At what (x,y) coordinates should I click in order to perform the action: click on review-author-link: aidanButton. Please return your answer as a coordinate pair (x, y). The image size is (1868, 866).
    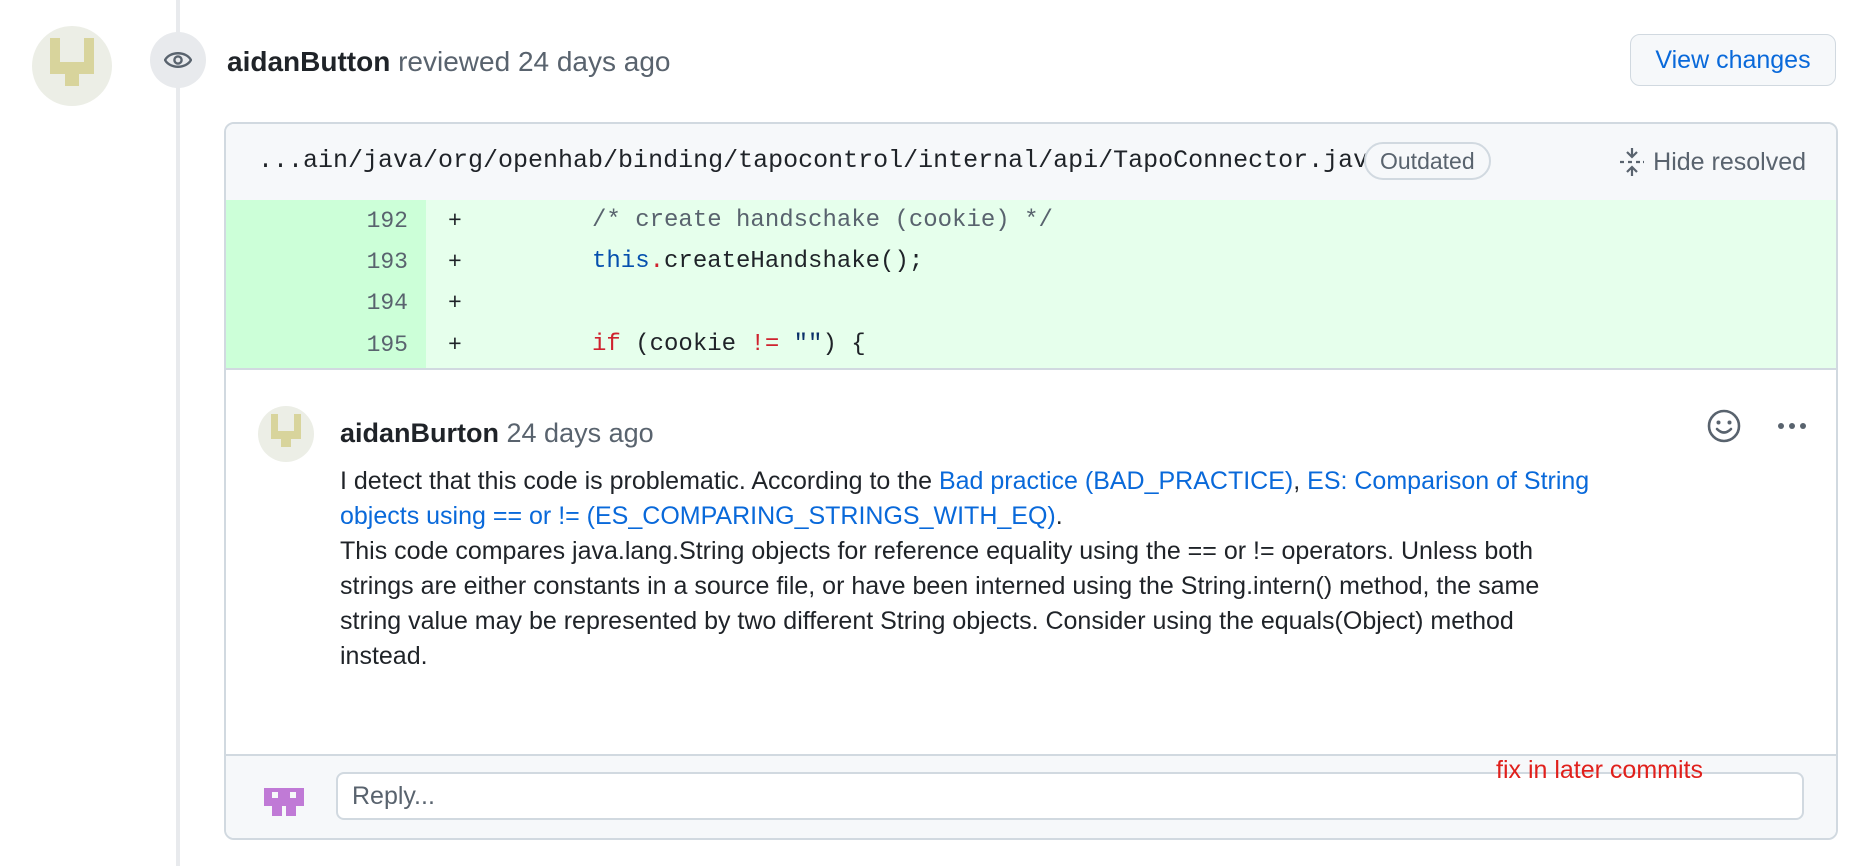
    Looking at the image, I should click on (308, 61).